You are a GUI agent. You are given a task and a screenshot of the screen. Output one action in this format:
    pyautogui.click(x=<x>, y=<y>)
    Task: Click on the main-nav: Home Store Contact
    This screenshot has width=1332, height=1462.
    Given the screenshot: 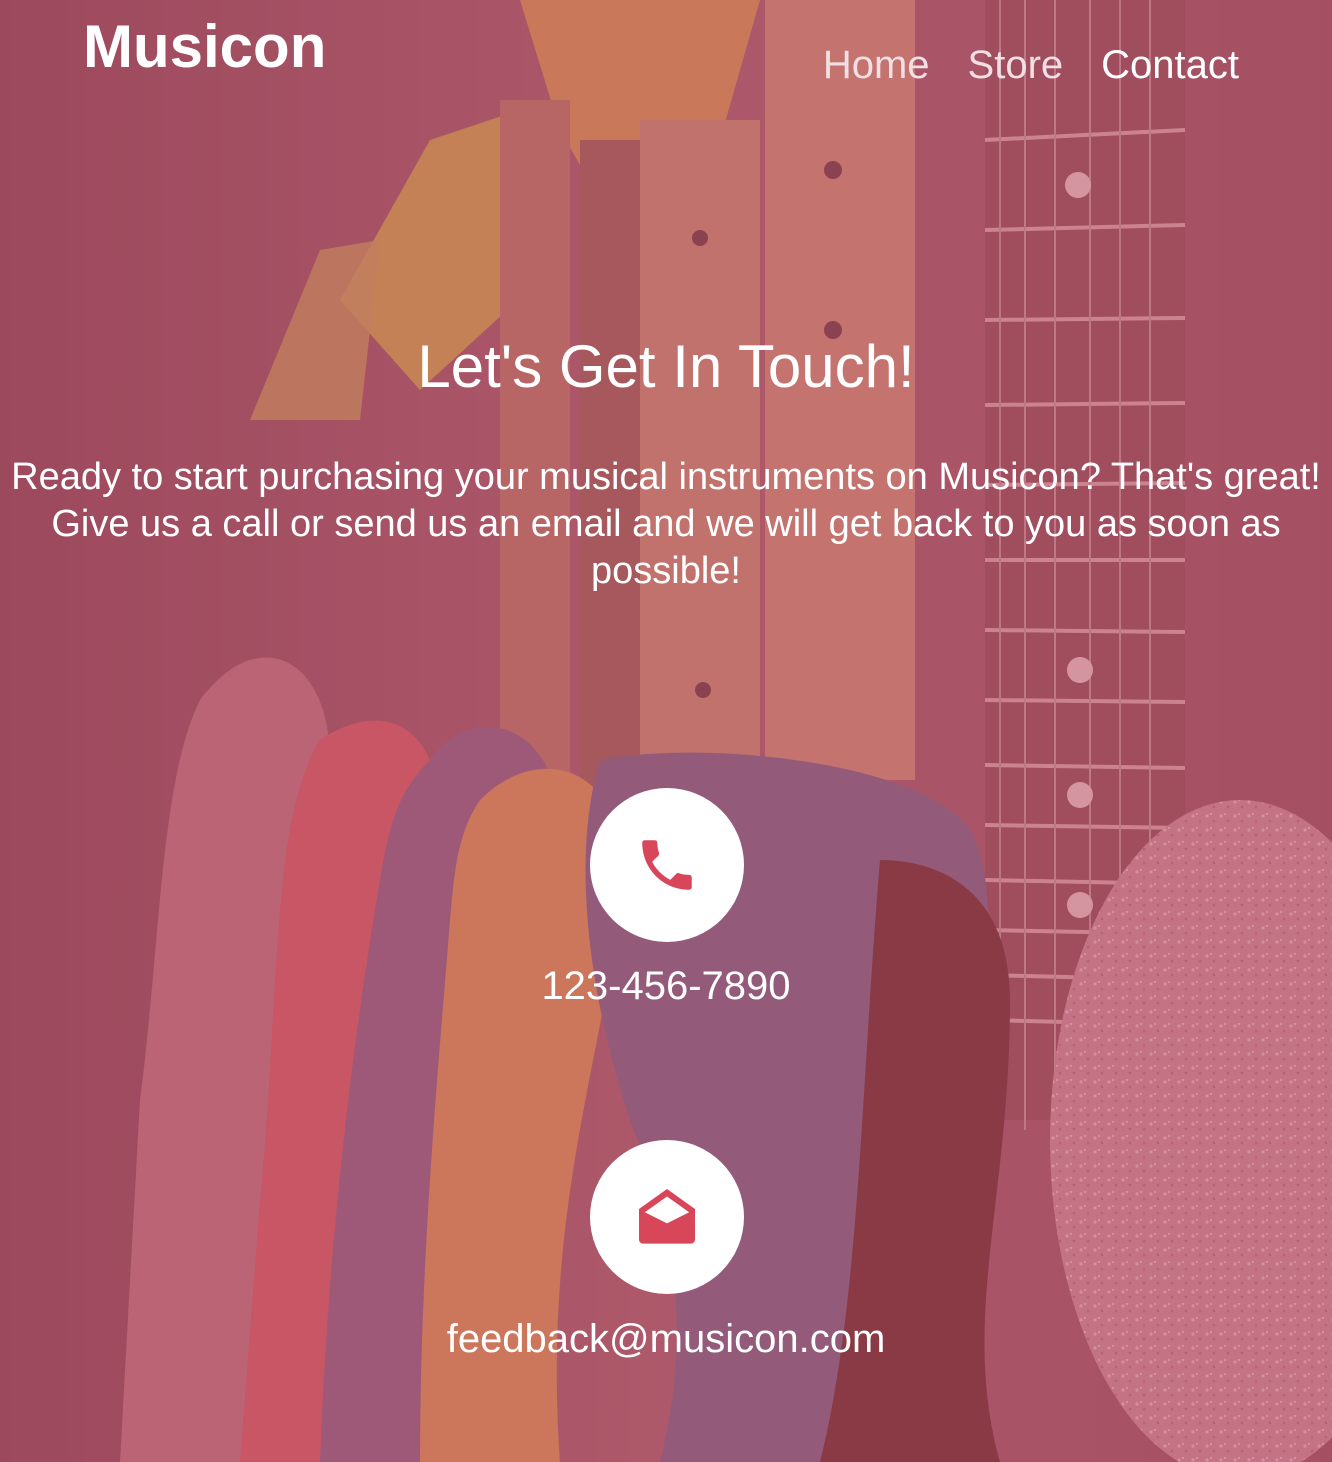 What is the action you would take?
    pyautogui.click(x=1031, y=65)
    